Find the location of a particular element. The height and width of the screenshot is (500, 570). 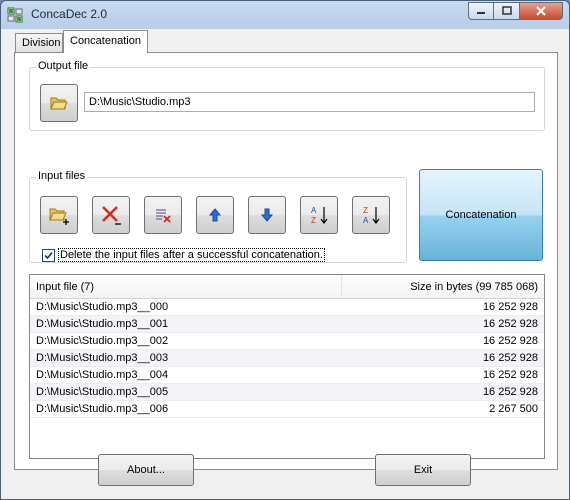

arrow-down-icon is located at coordinates (267, 215).